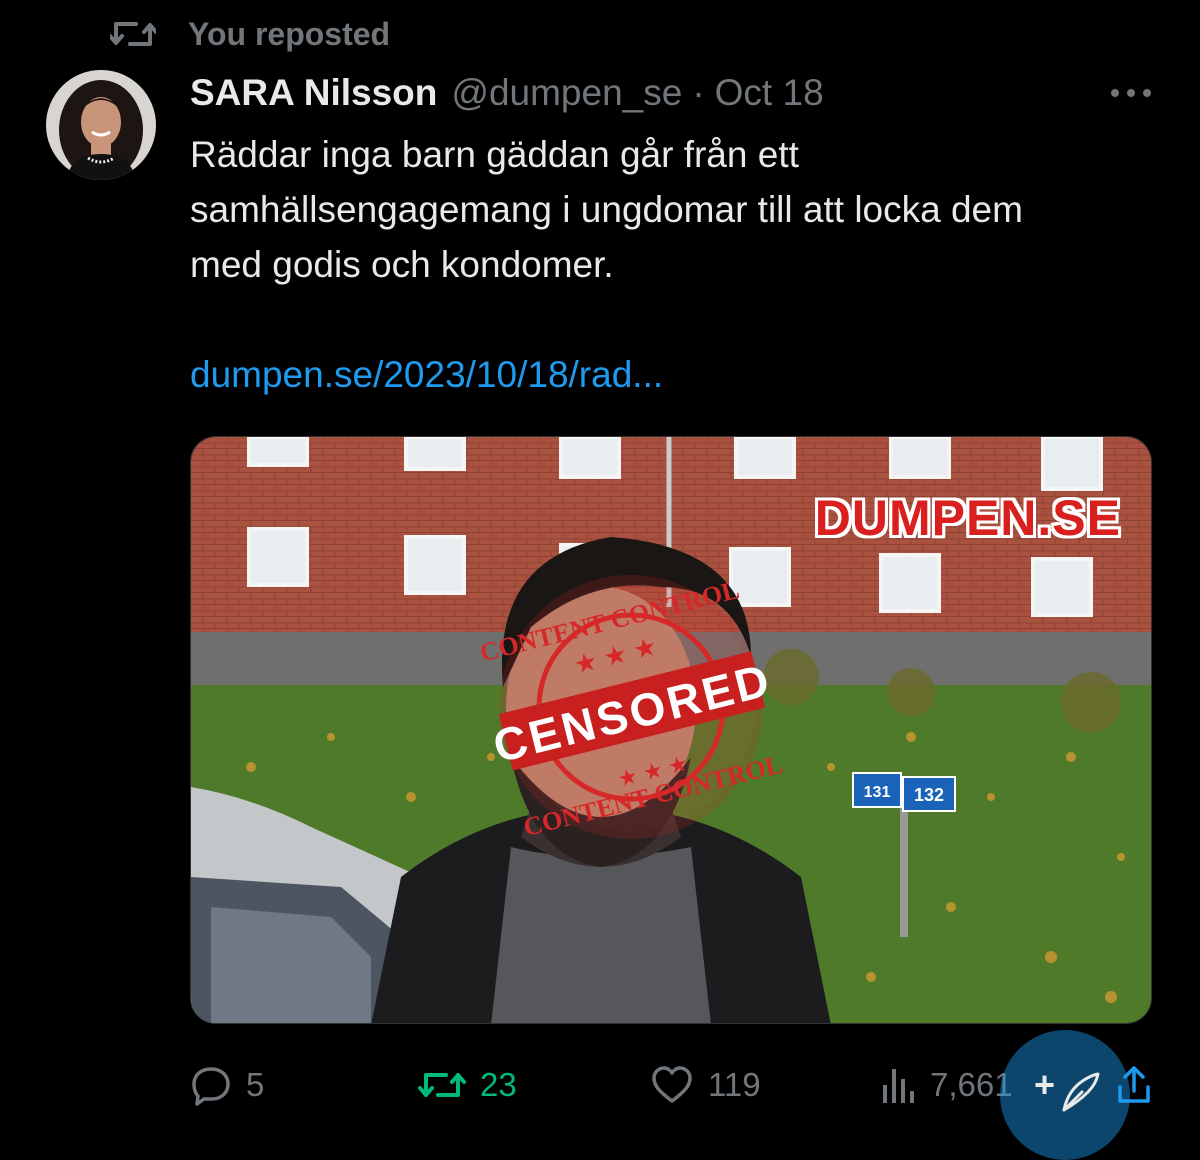 This screenshot has height=1160, width=1200. I want to click on tweet-text-line: med godis och kondomer., so click(402, 264).